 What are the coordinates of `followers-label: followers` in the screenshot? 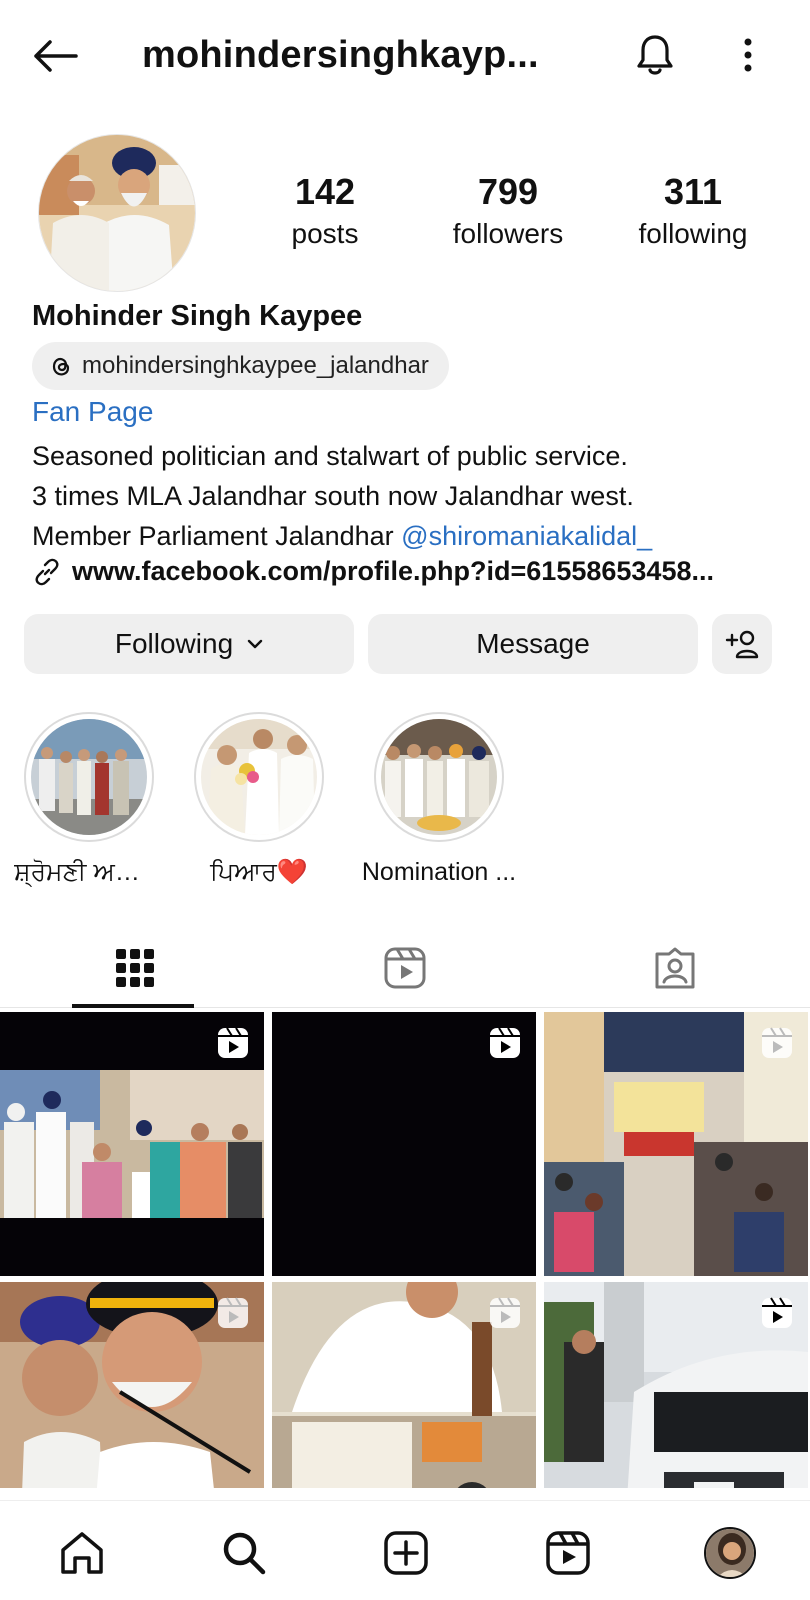 It's located at (508, 233).